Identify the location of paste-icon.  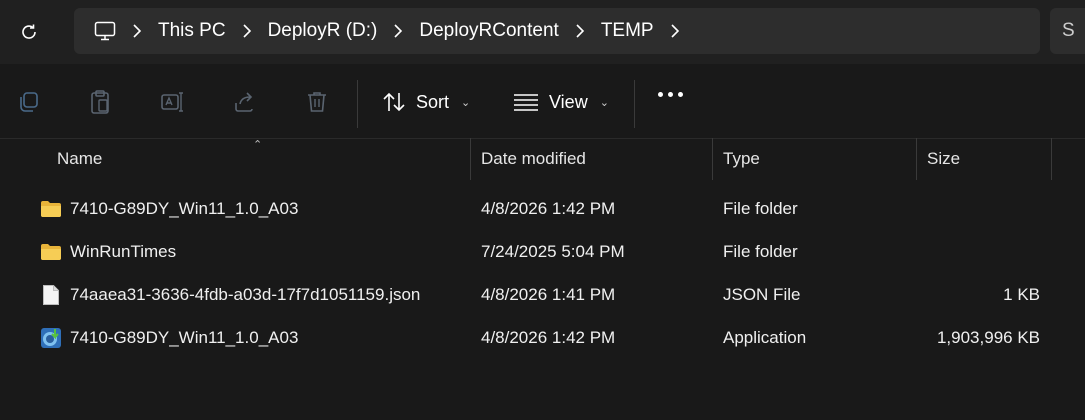
(100, 102).